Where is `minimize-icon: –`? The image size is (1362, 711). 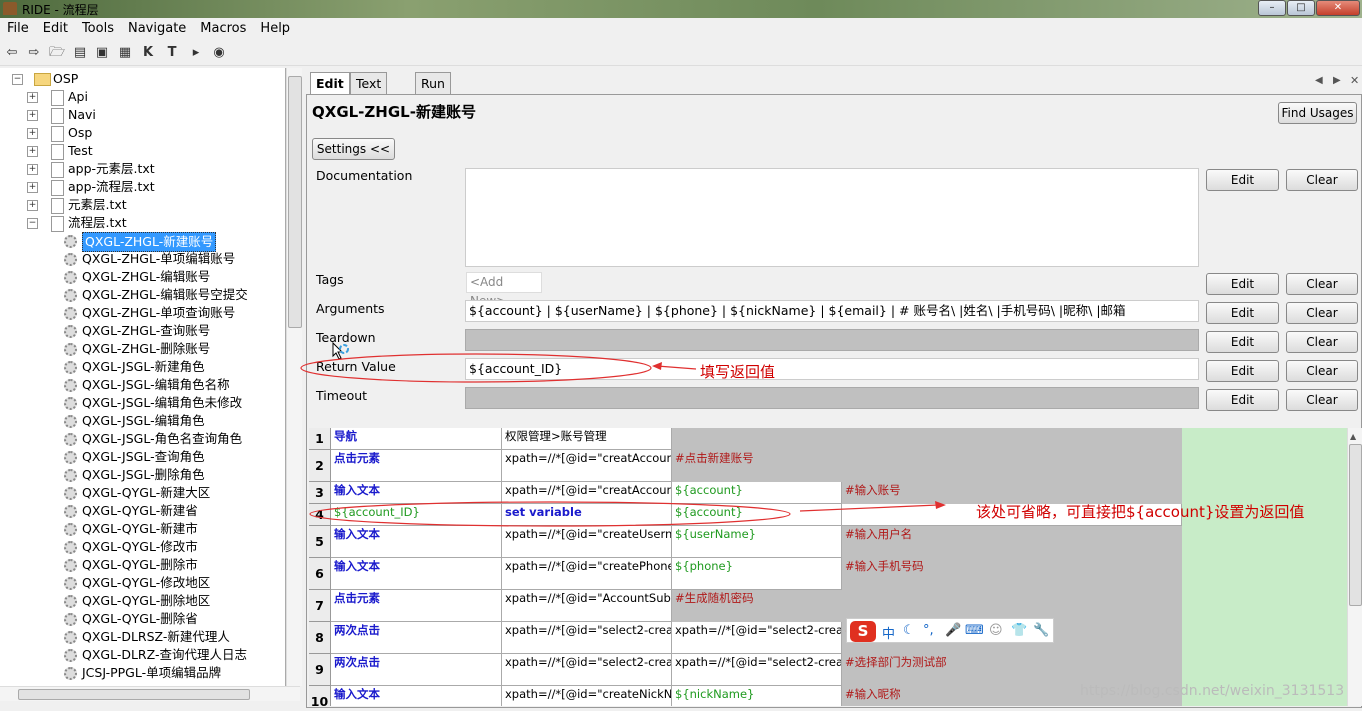
minimize-icon: – is located at coordinates (1272, 8).